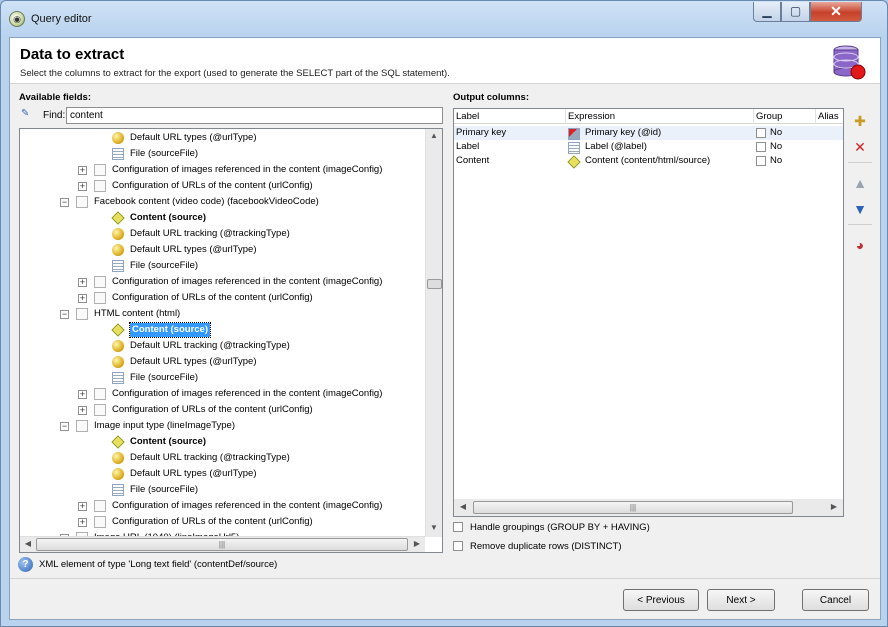  I want to click on column-header-group: Group, so click(785, 116).